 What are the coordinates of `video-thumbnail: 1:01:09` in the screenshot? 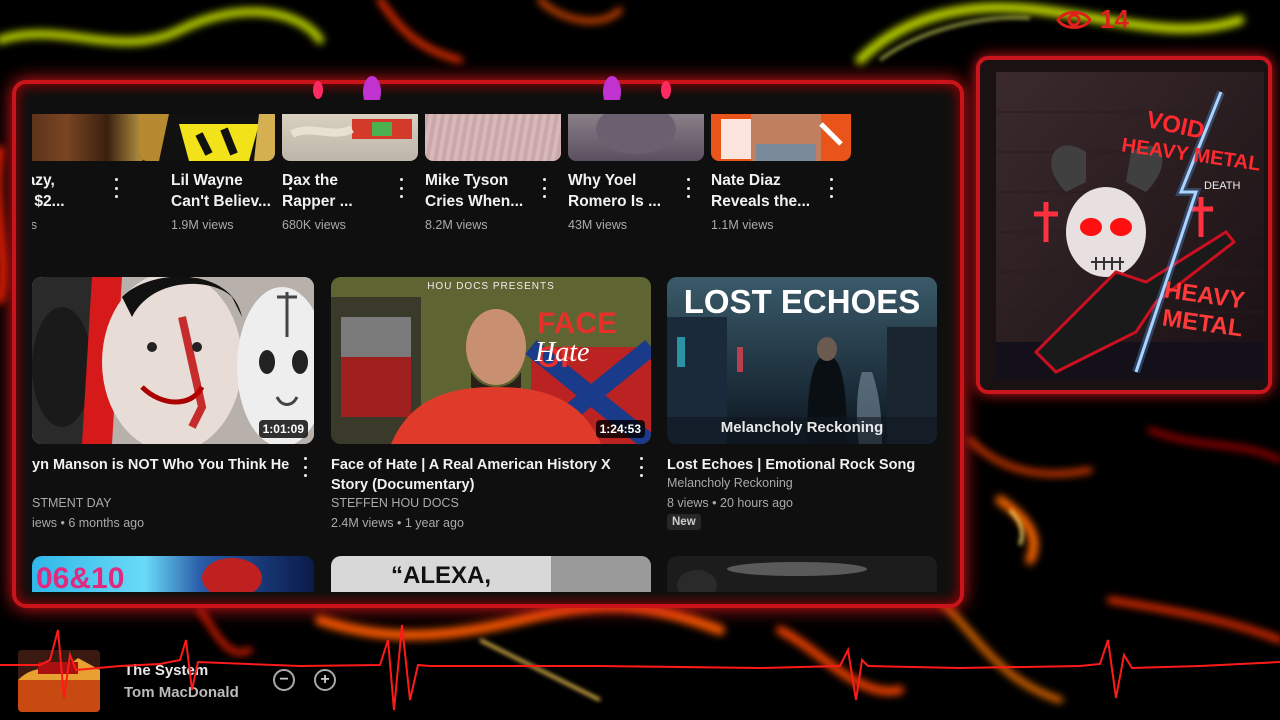 It's located at (173, 360).